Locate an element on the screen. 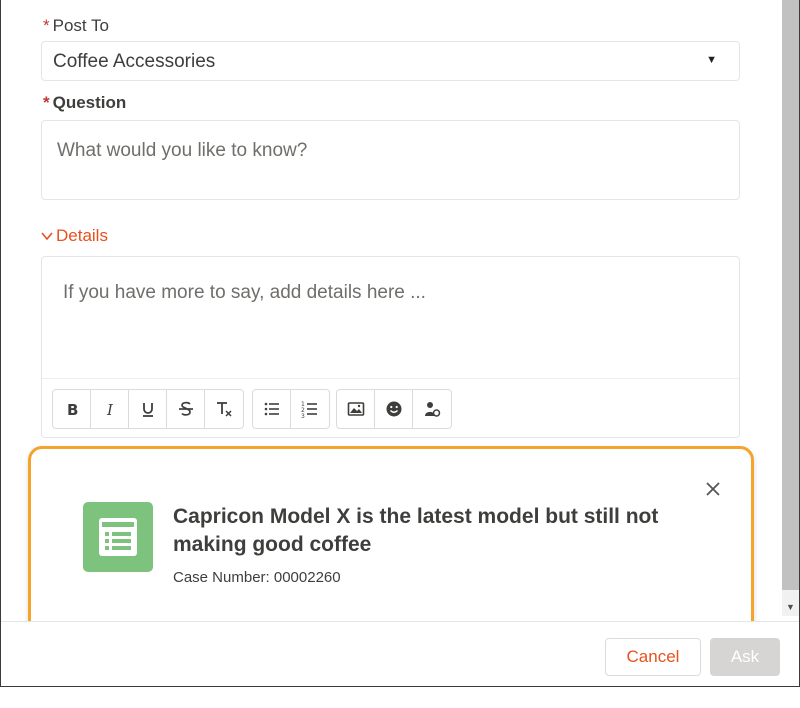  strikethrough-button is located at coordinates (186, 409).